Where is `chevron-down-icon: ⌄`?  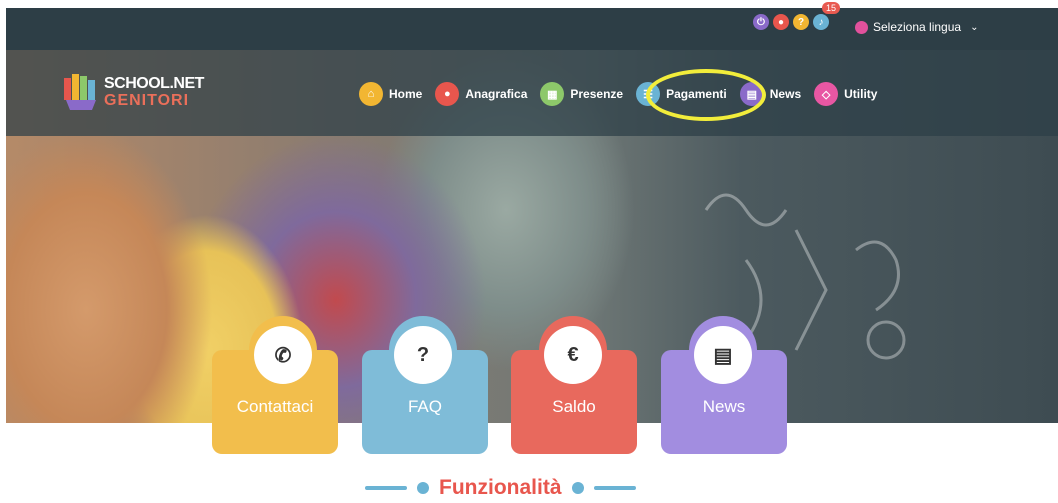
chevron-down-icon: ⌄ is located at coordinates (974, 27).